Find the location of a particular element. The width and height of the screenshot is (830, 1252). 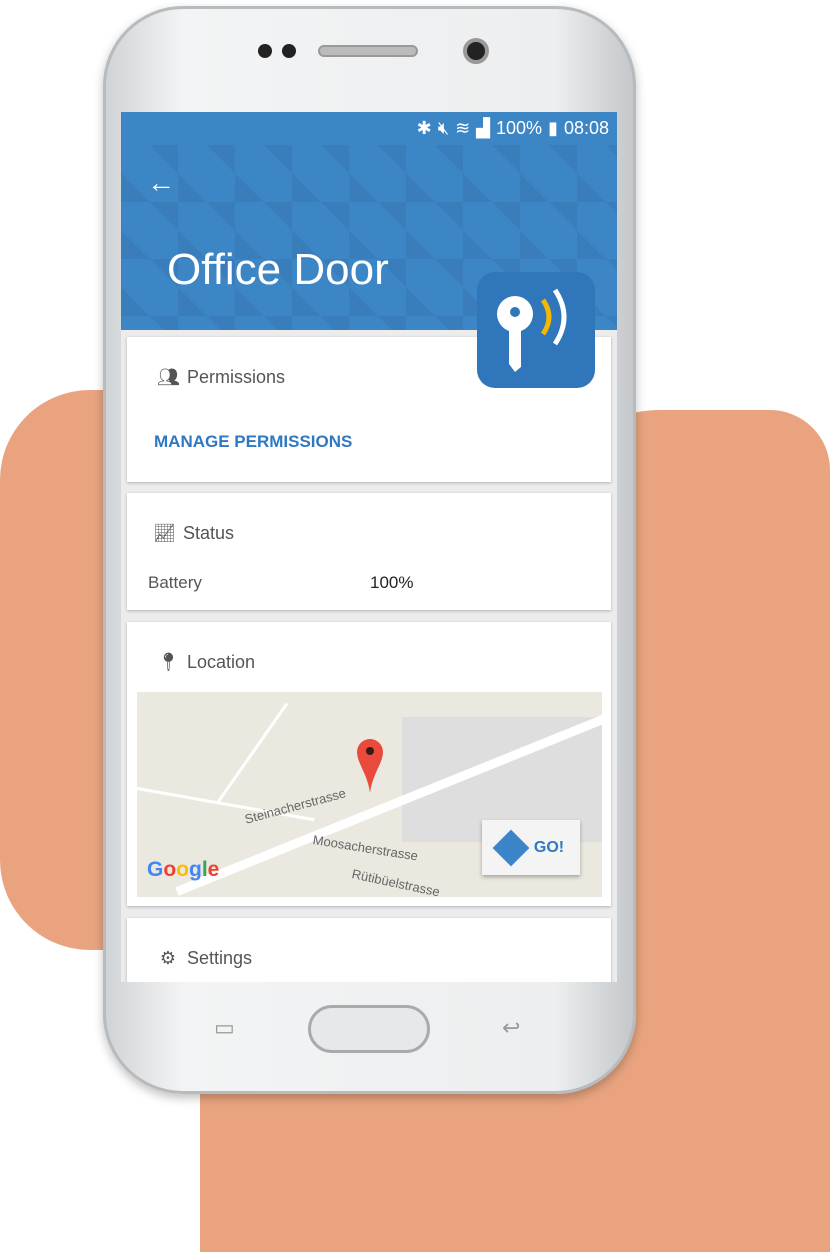

status-bar: ✱ 🔇︎ ≋ ▟ 100% ▮ 08:08 is located at coordinates (369, 128).